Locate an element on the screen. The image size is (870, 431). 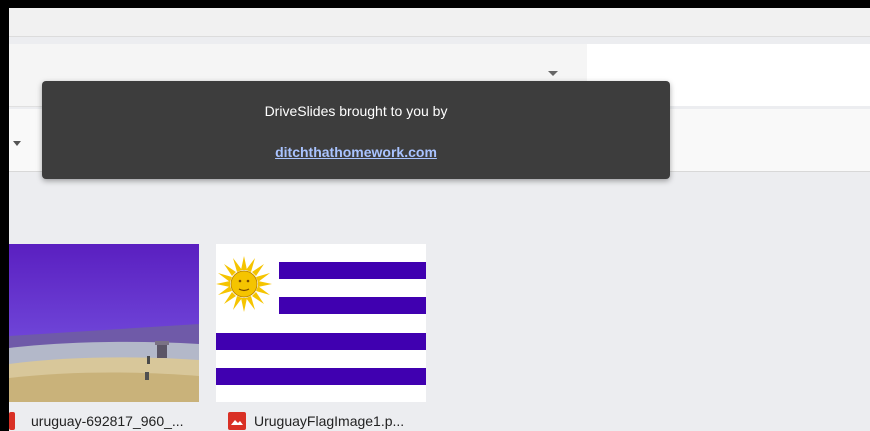
chevron-down-icon is located at coordinates (17, 143).